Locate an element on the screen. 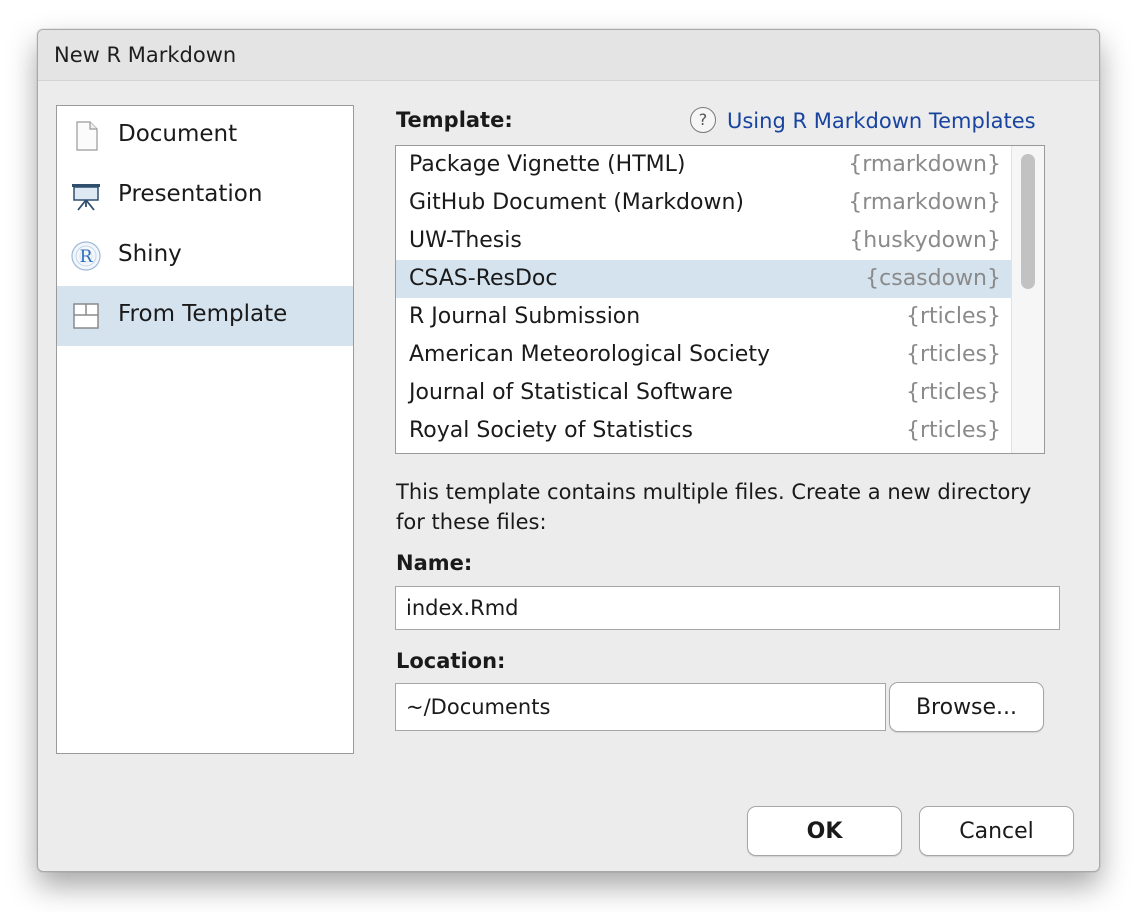  dialog-titlebar: New R Markdown is located at coordinates (568, 55).